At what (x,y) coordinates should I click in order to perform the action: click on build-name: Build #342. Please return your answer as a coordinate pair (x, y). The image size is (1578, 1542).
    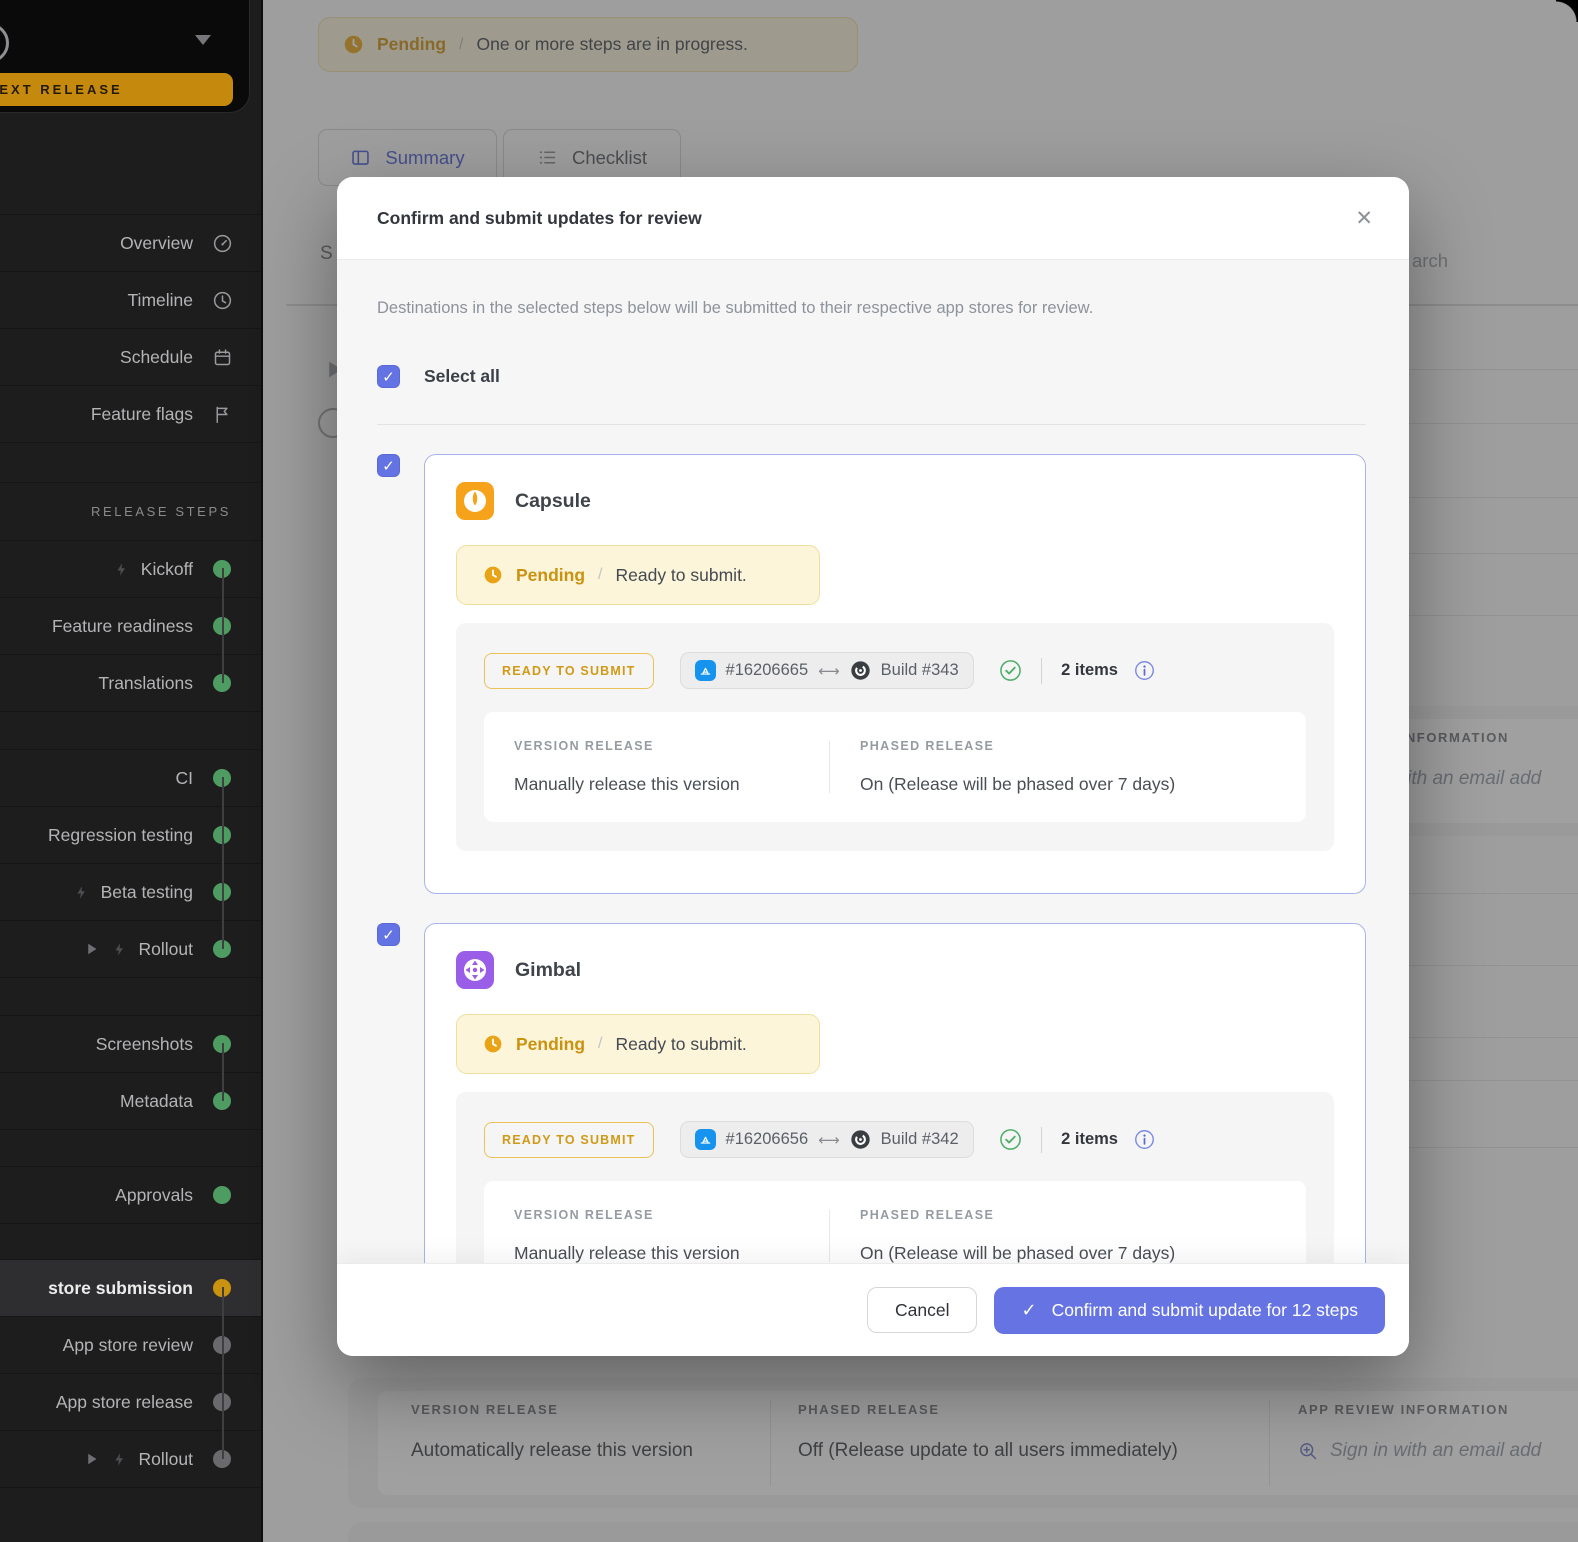
    Looking at the image, I should click on (919, 1139).